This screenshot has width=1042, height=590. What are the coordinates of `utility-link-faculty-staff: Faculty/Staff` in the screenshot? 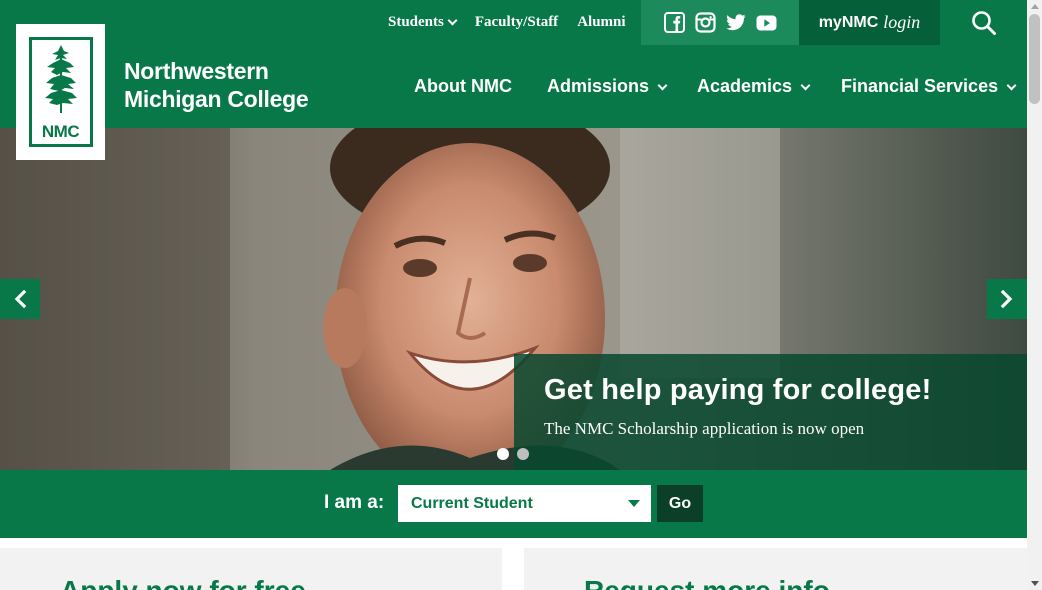 It's located at (516, 22).